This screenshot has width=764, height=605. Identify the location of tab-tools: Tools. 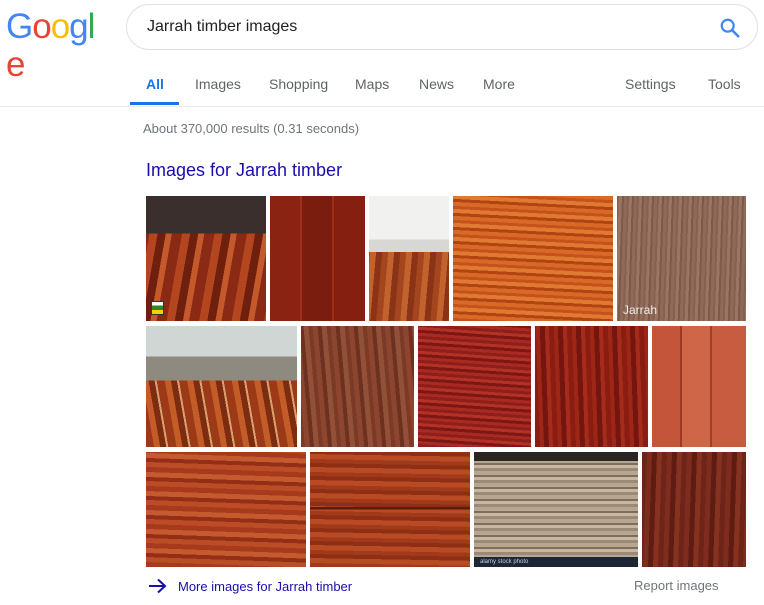
(724, 84).